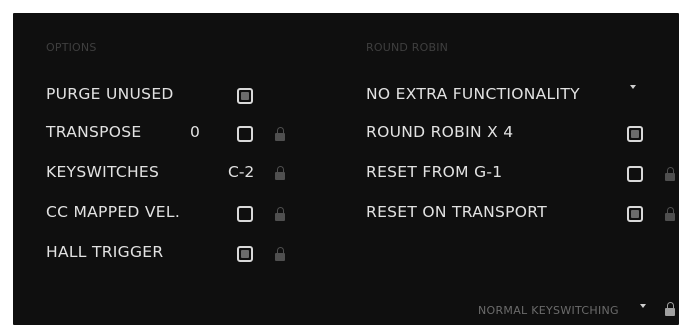 The width and height of the screenshot is (693, 329). Describe the element at coordinates (407, 47) in the screenshot. I see `round-robin-section-title: ROUND ROBIN` at that location.